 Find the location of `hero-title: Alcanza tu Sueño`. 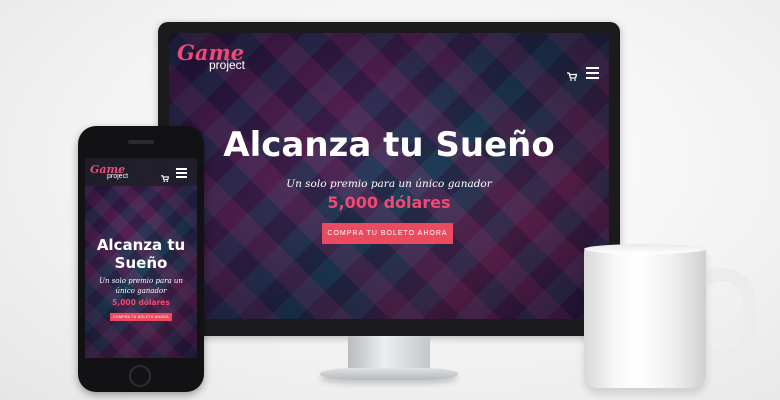

hero-title: Alcanza tu Sueño is located at coordinates (389, 145).